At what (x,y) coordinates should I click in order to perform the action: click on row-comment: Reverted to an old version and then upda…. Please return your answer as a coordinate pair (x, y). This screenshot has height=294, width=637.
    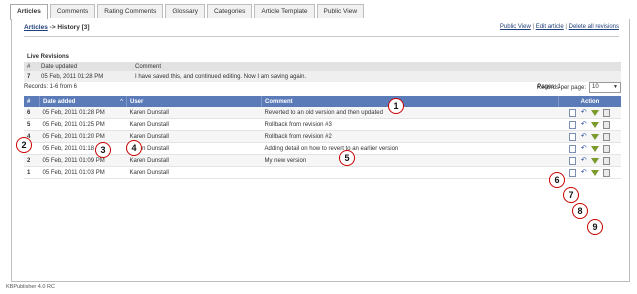
    Looking at the image, I should click on (410, 113).